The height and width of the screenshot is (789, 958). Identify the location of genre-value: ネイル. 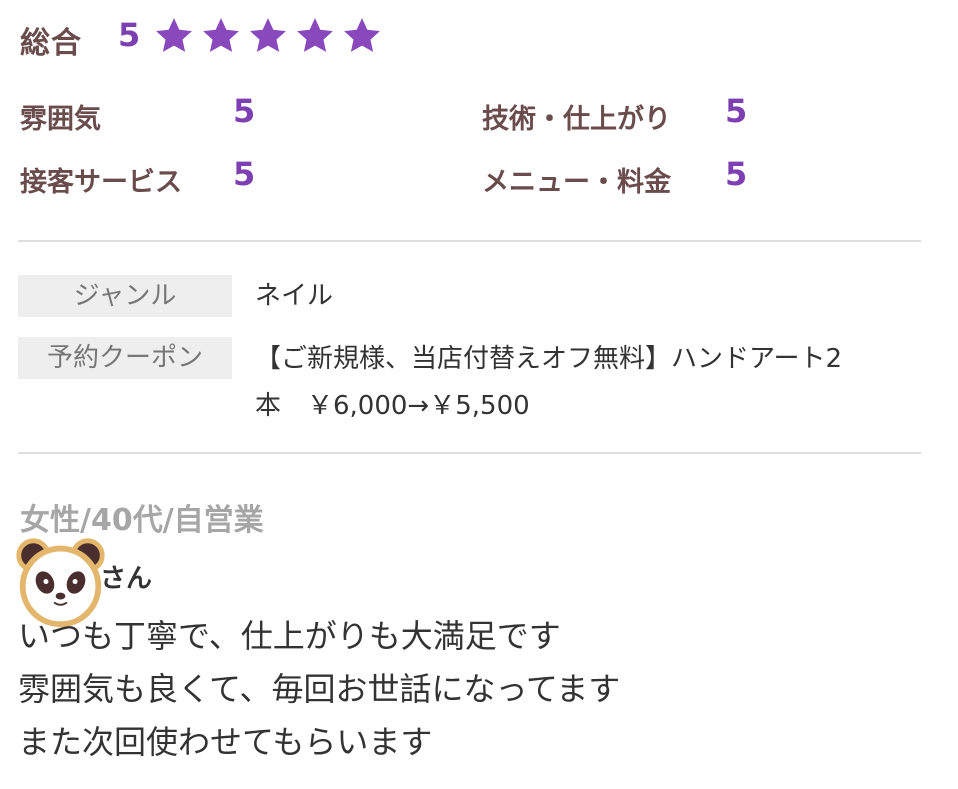
(294, 296).